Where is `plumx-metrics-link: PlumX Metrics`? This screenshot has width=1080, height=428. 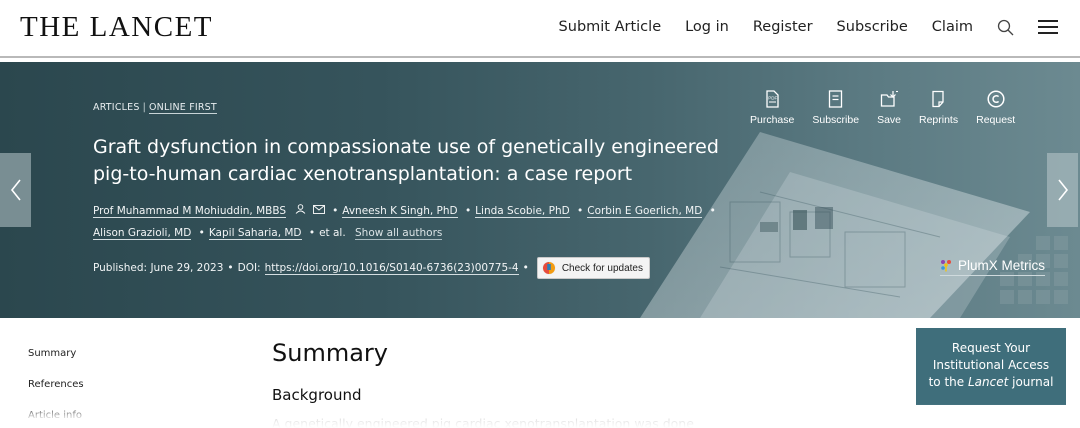 plumx-metrics-link: PlumX Metrics is located at coordinates (993, 267).